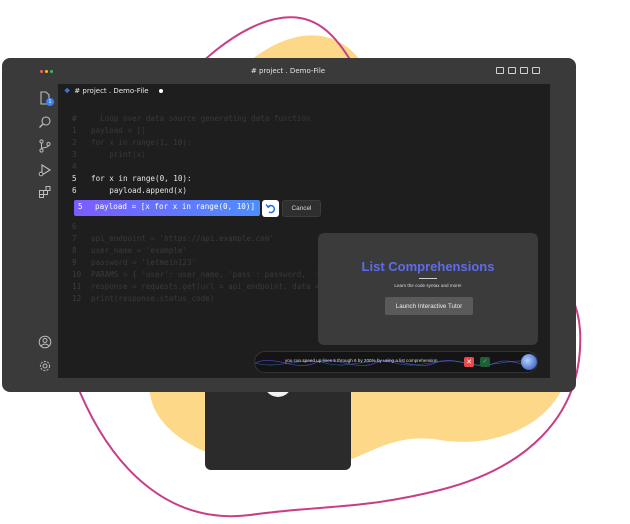 Image resolution: width=630 pixels, height=524 pixels. Describe the element at coordinates (182, 238) in the screenshot. I see `code-line: api_endpoint = 'https://api.example.com'` at that location.